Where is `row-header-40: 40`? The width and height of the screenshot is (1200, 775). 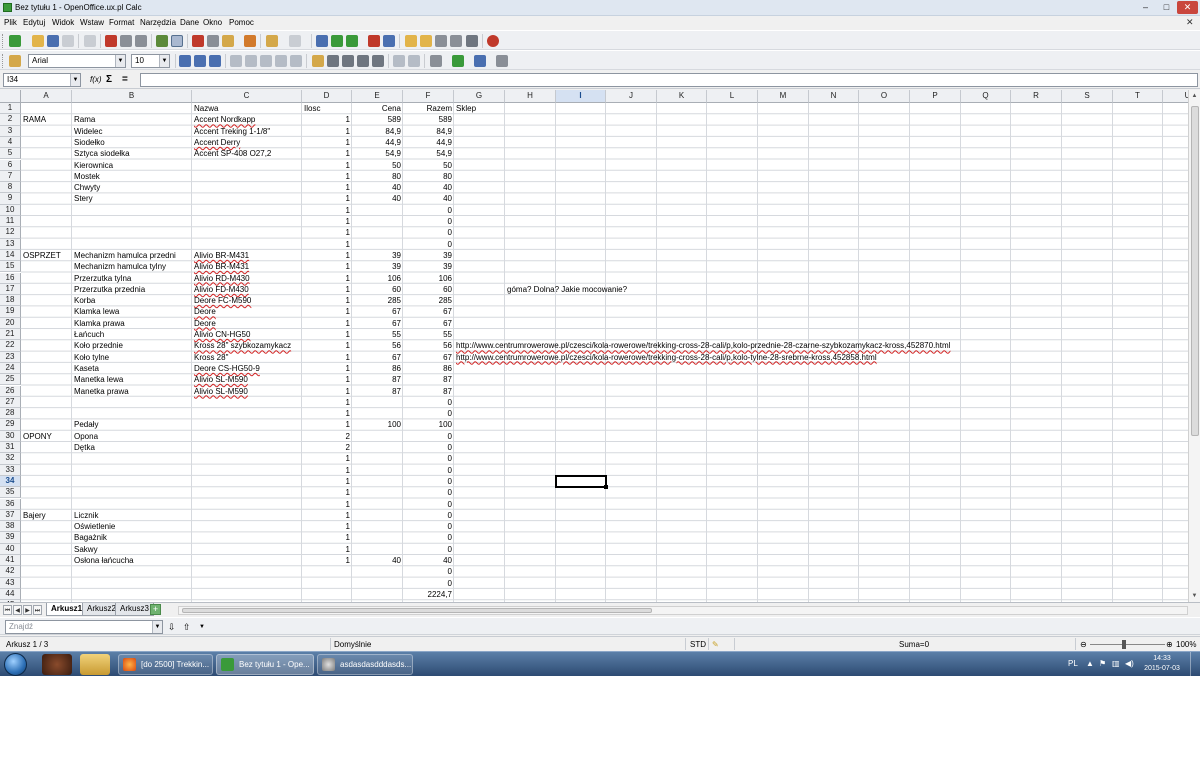 row-header-40: 40 is located at coordinates (10, 549).